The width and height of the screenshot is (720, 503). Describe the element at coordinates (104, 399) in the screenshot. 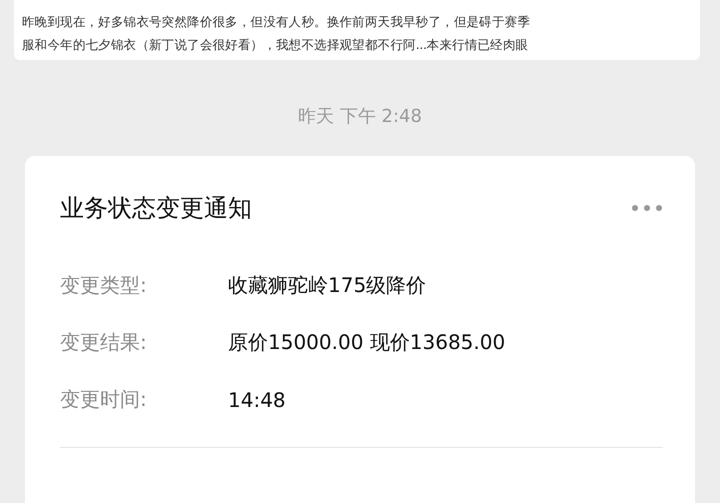

I see `field-label: 变更时间:` at that location.